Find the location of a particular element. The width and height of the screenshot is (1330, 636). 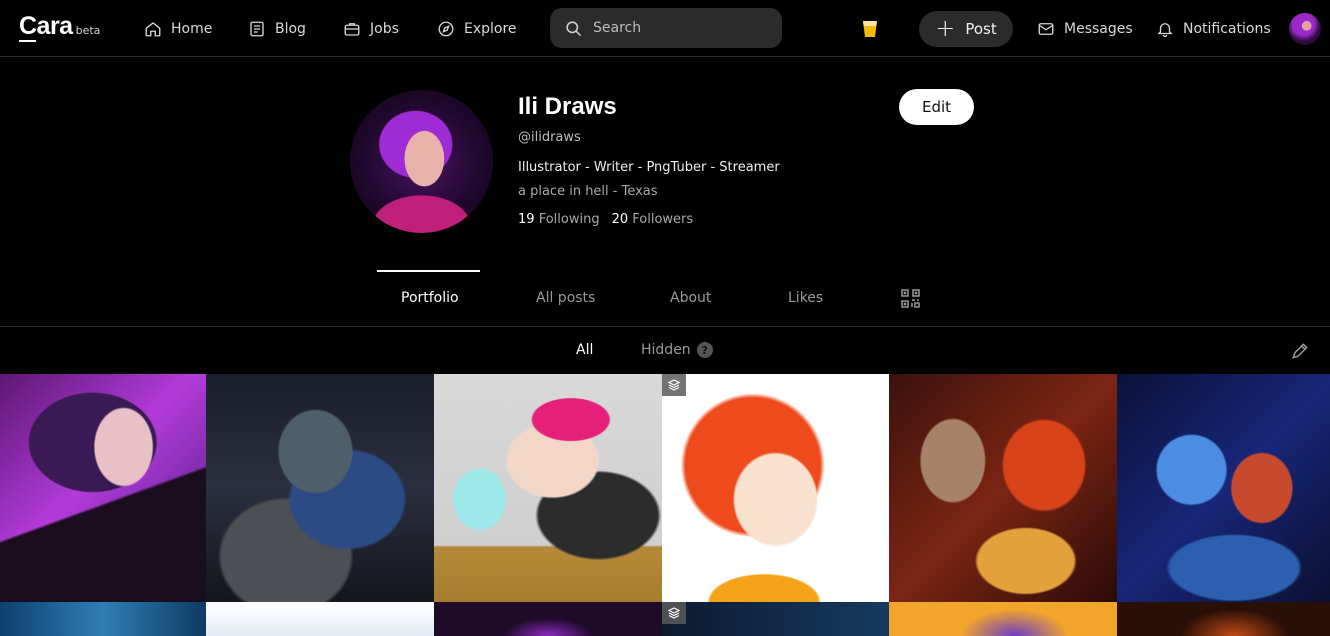

followers-count: 20 is located at coordinates (620, 219).